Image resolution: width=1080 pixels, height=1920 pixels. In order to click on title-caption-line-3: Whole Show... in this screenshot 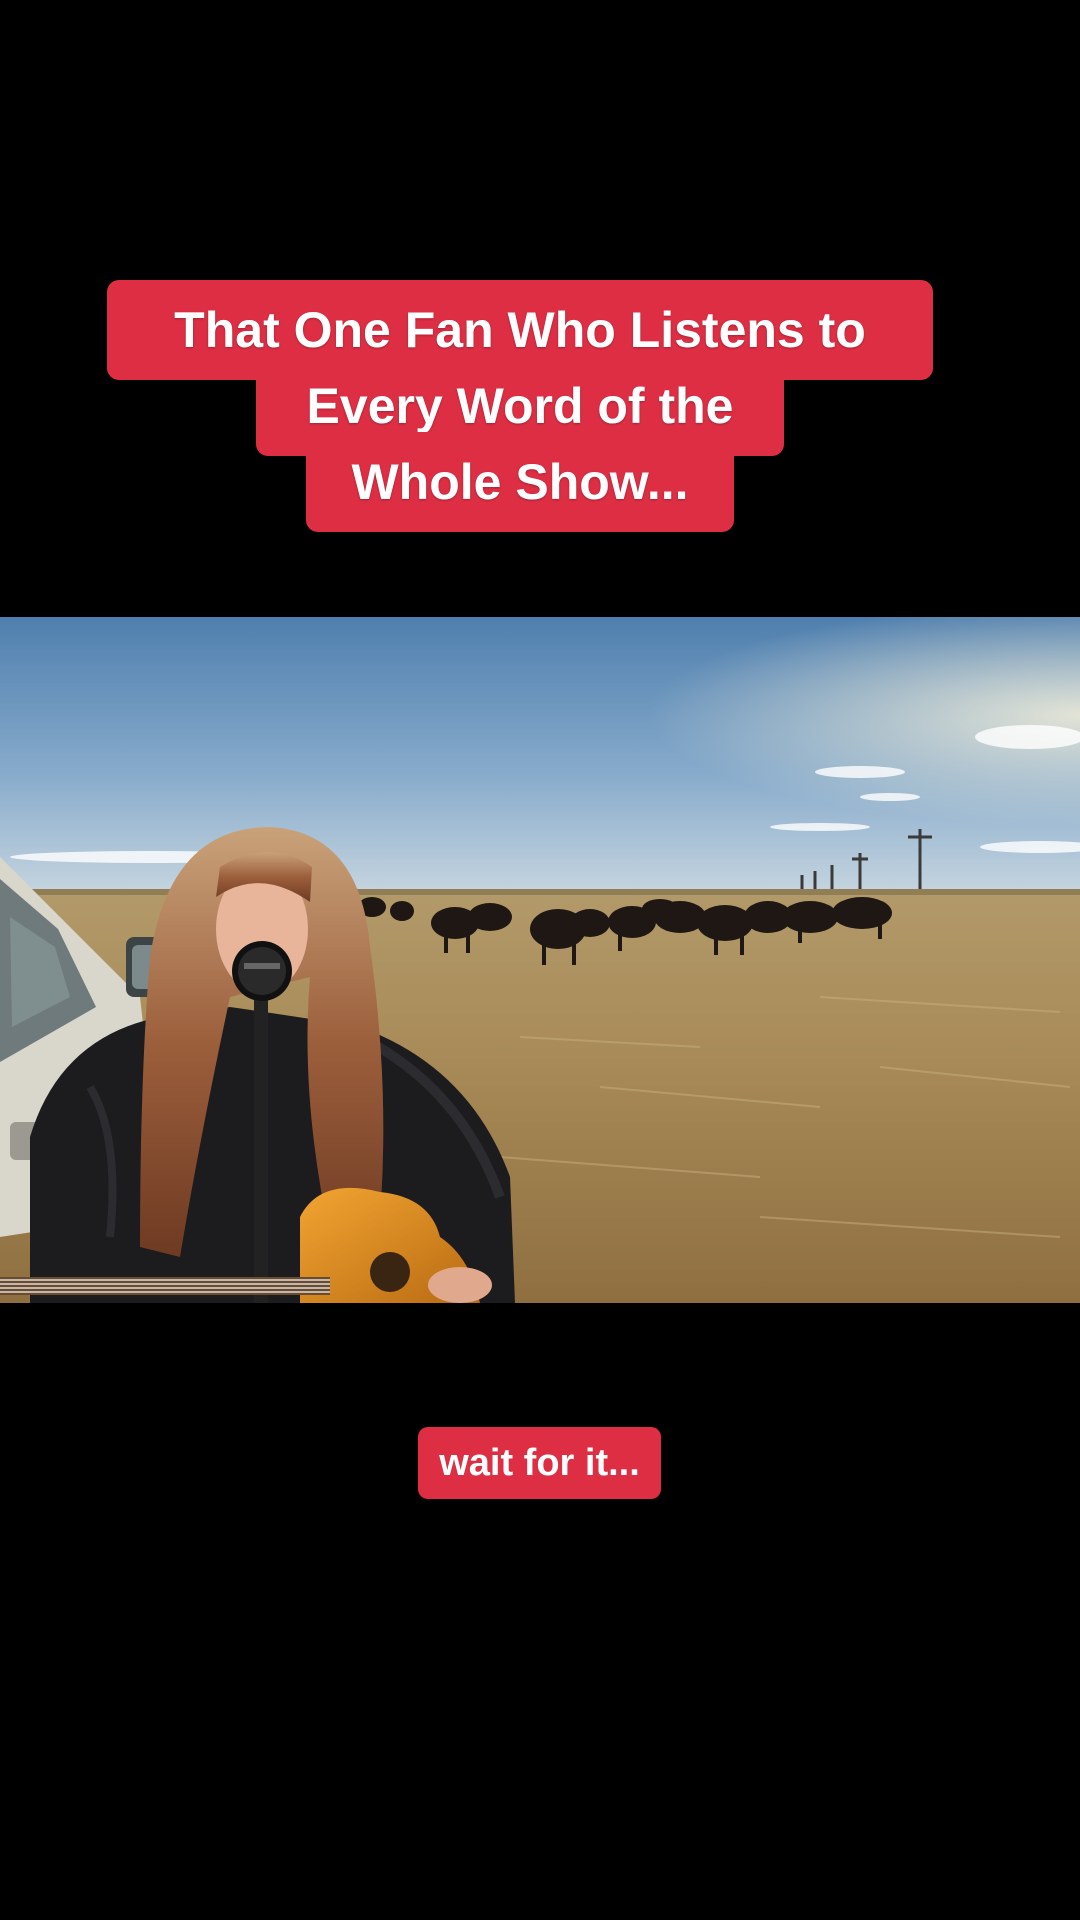, I will do `click(520, 482)`.